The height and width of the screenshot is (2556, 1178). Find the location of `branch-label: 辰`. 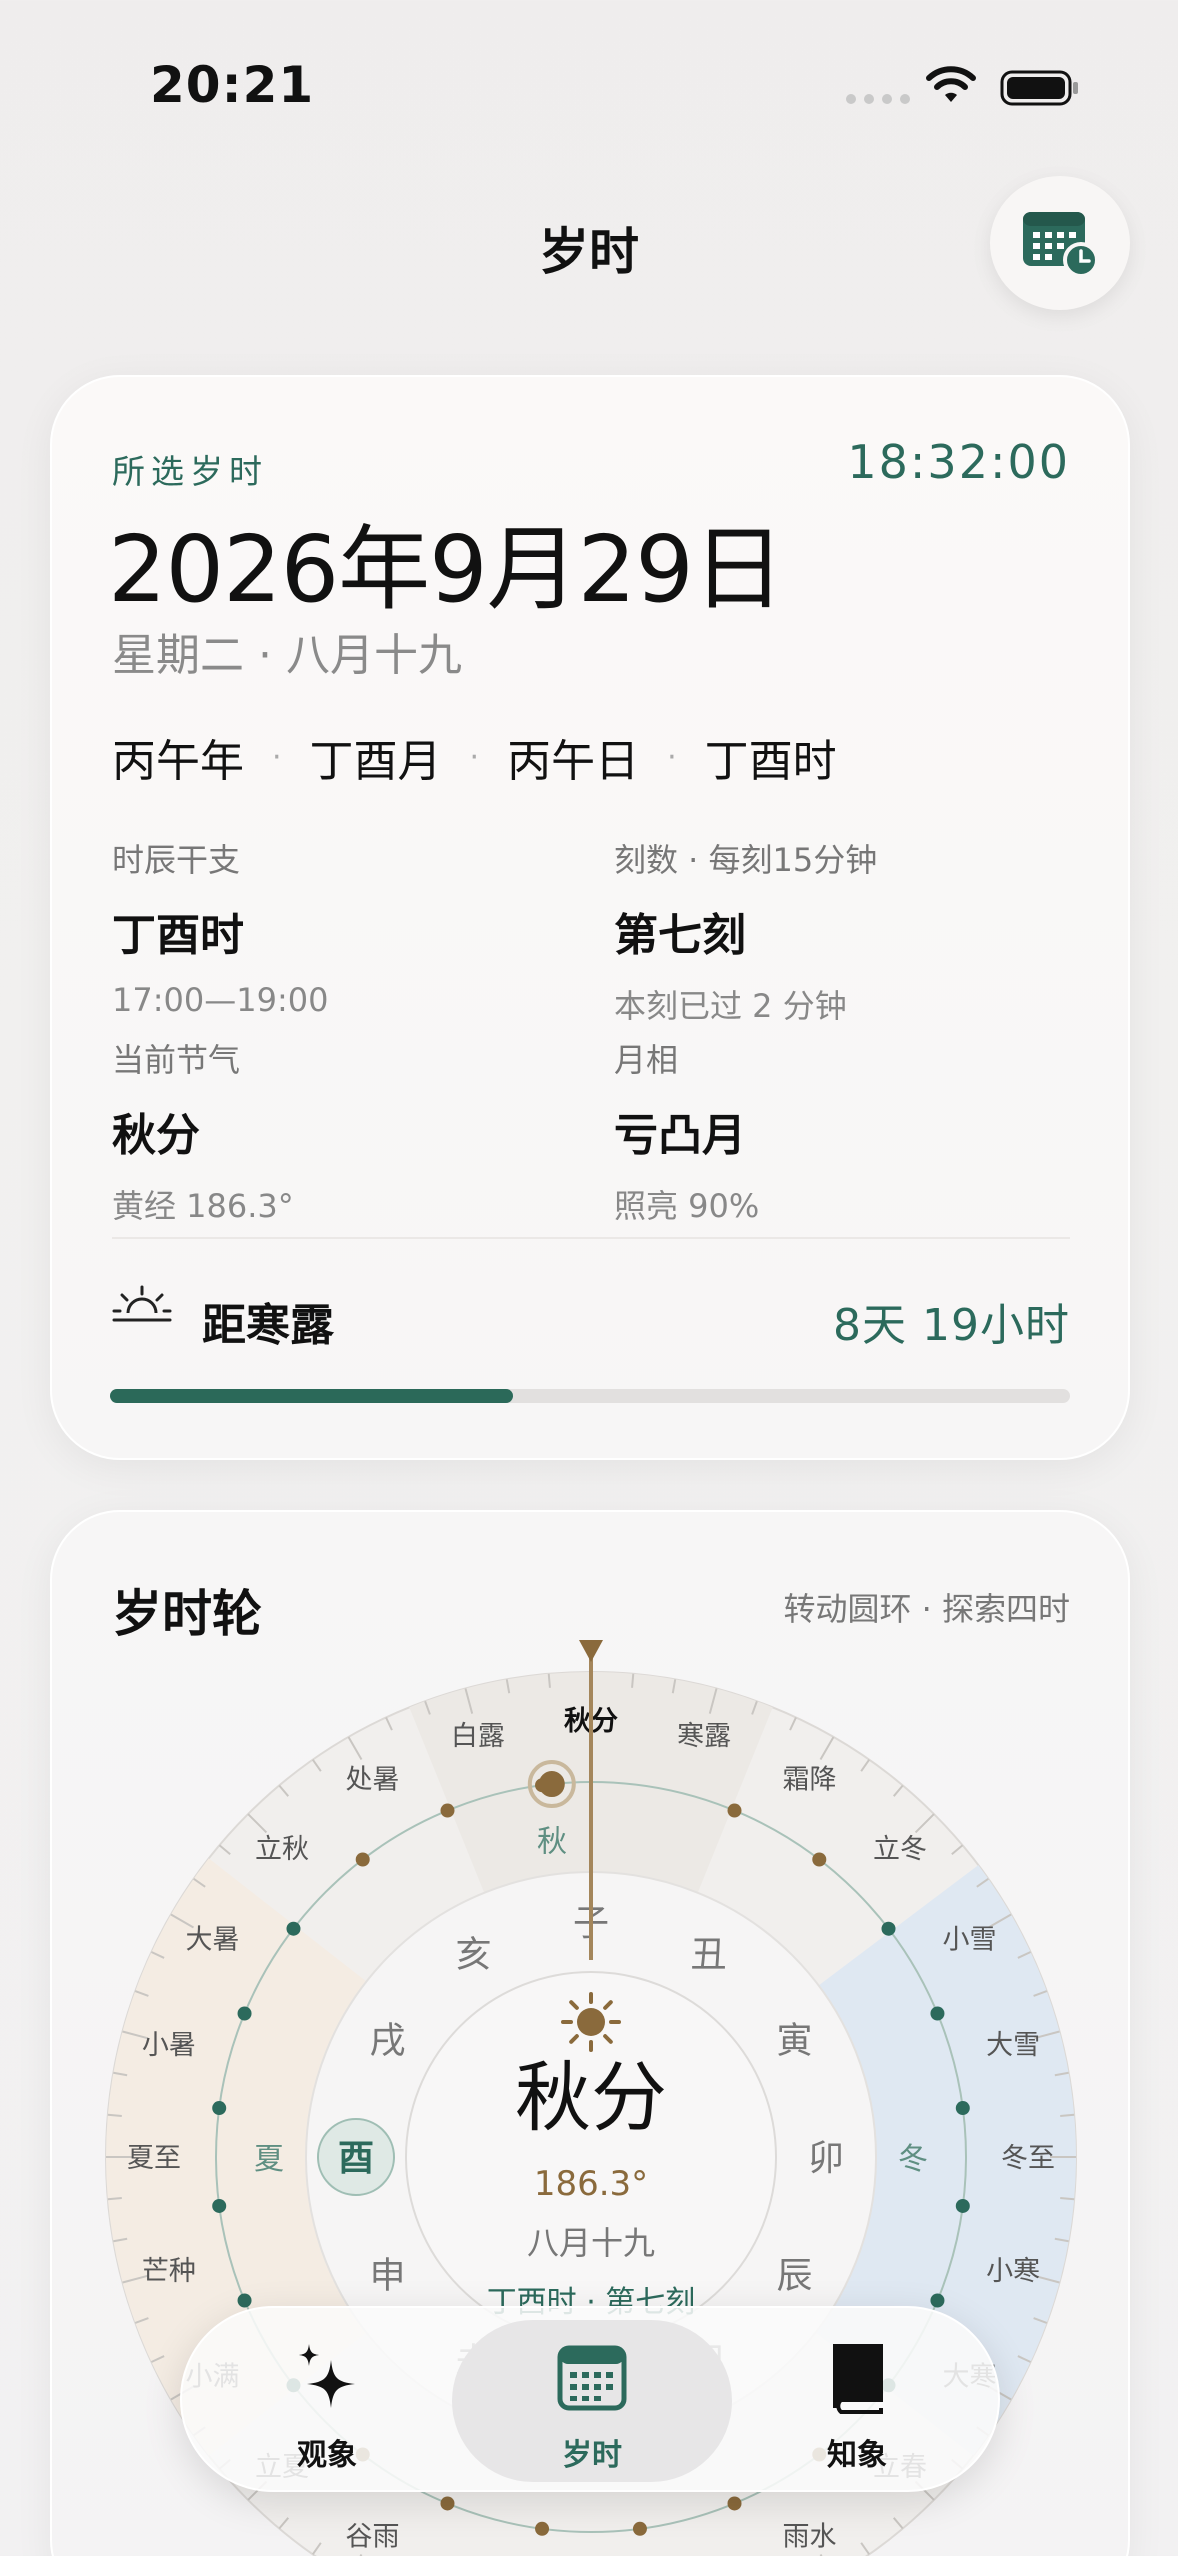

branch-label: 辰 is located at coordinates (795, 2276).